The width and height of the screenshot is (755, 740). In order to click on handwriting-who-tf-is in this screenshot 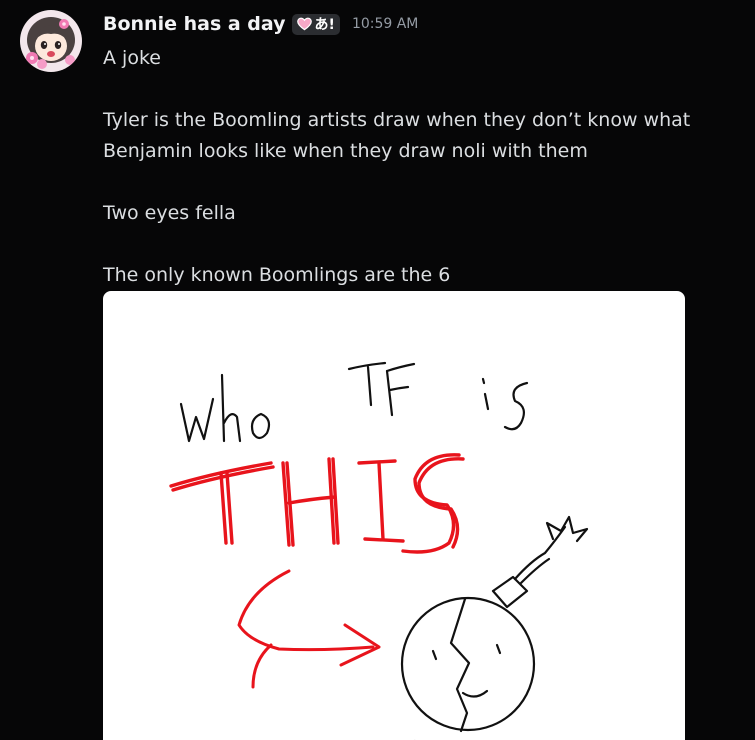, I will do `click(354, 402)`.